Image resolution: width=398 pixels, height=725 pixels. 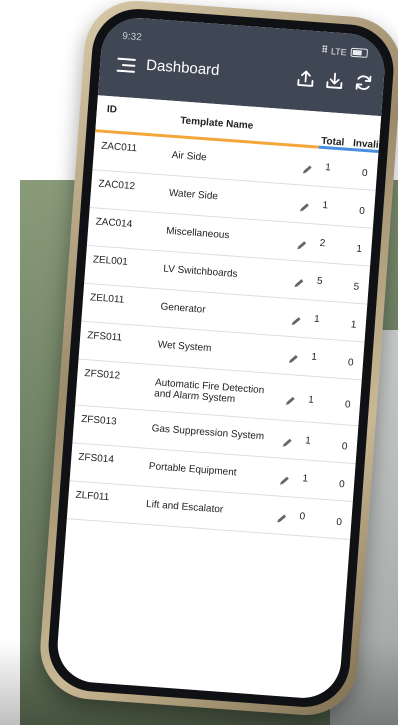 I want to click on battery-icon, so click(x=359, y=52).